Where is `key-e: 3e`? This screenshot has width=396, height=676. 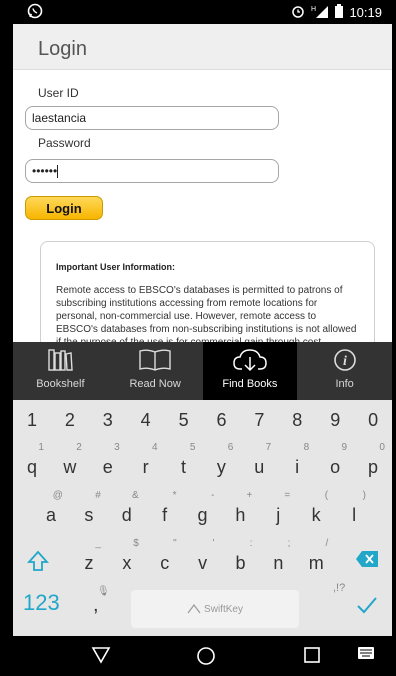 key-e: 3e is located at coordinates (108, 462).